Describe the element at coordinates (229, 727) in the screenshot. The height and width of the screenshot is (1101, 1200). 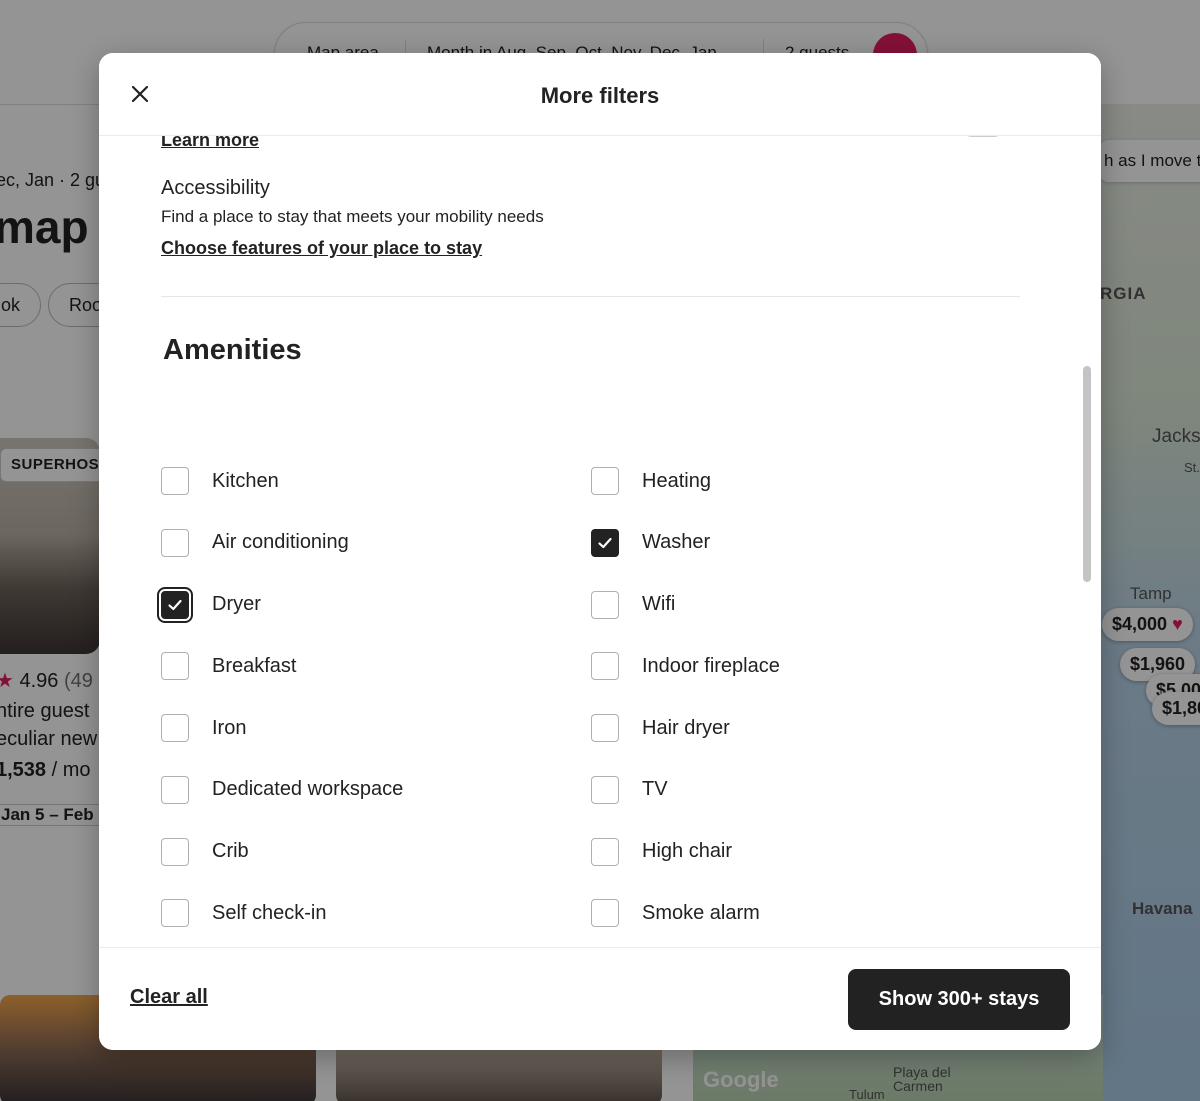
I see `amenity-label: Iron` at that location.